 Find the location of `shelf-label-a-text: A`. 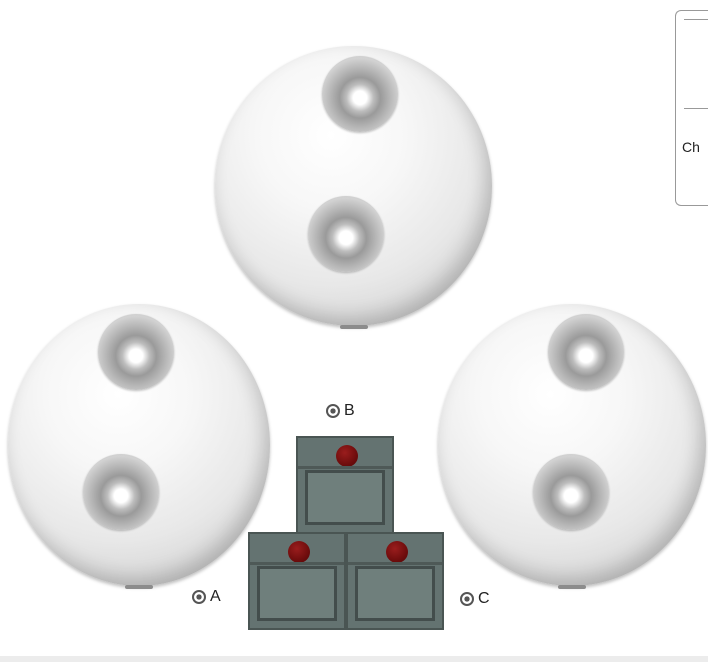

shelf-label-a-text: A is located at coordinates (215, 596).